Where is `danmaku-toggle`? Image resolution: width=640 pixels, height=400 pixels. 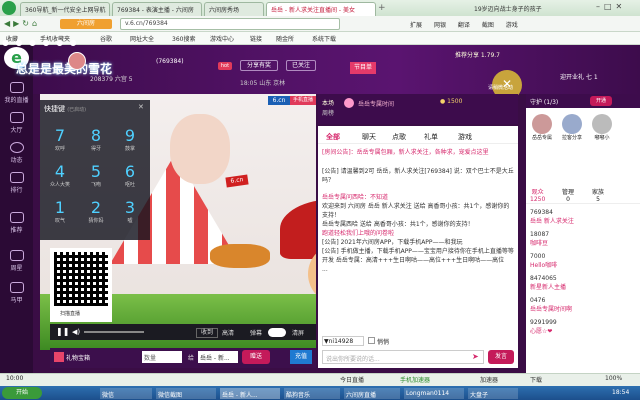
danmaku-toggle is located at coordinates (277, 332).